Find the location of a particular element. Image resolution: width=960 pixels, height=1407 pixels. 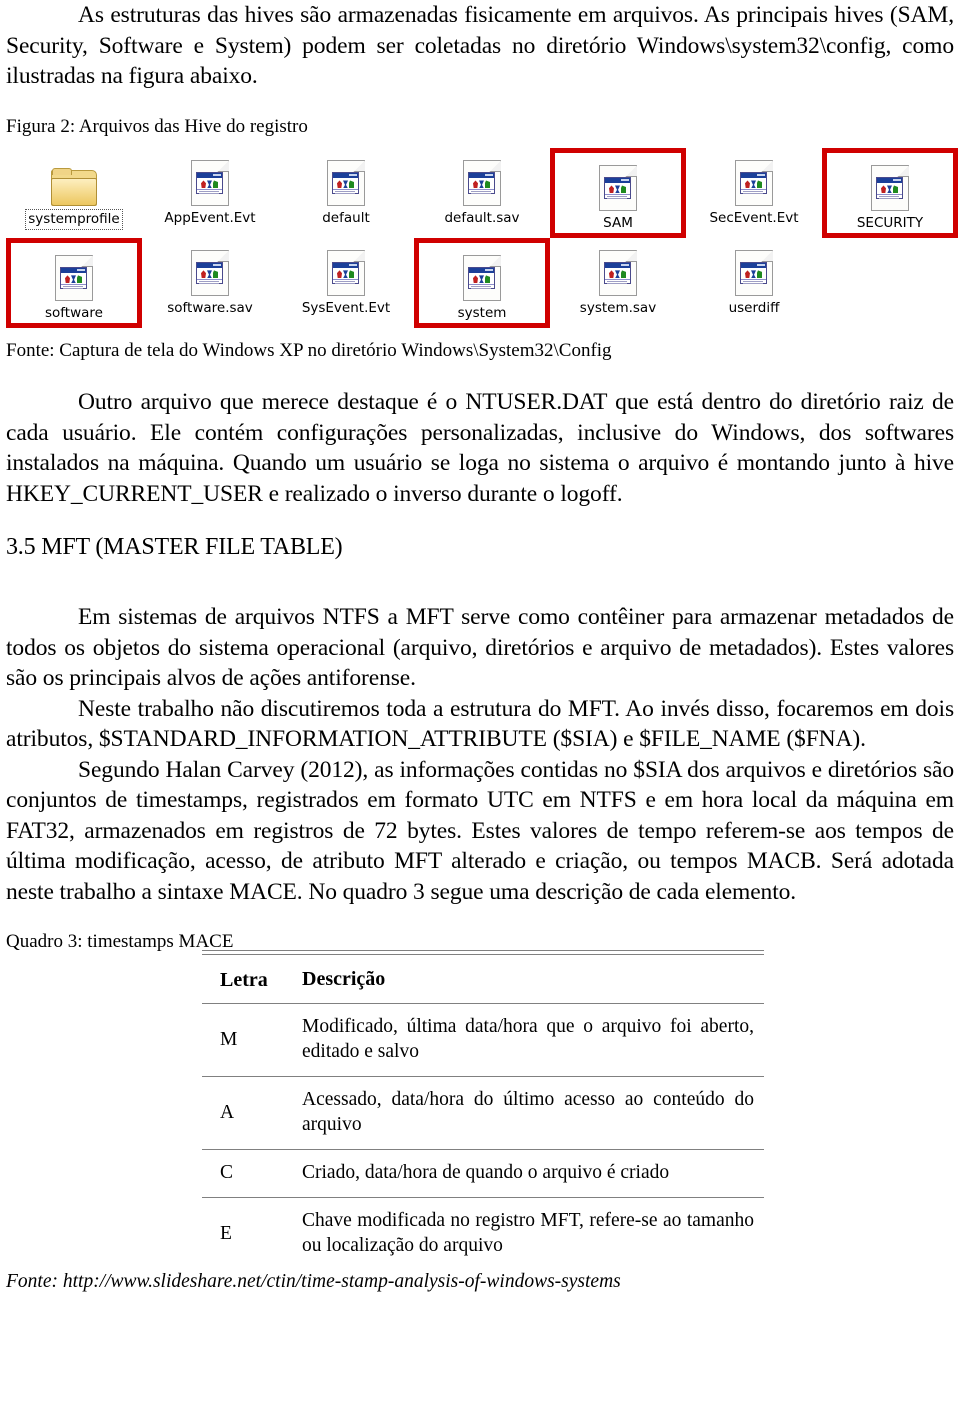

file-label: SAM is located at coordinates (618, 223).